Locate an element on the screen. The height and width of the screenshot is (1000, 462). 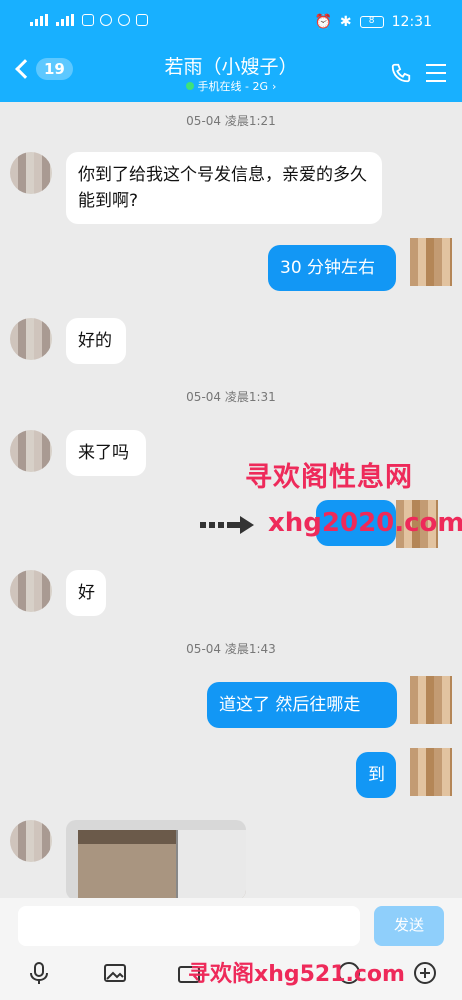
online-dot-icon is located at coordinates (189, 86).